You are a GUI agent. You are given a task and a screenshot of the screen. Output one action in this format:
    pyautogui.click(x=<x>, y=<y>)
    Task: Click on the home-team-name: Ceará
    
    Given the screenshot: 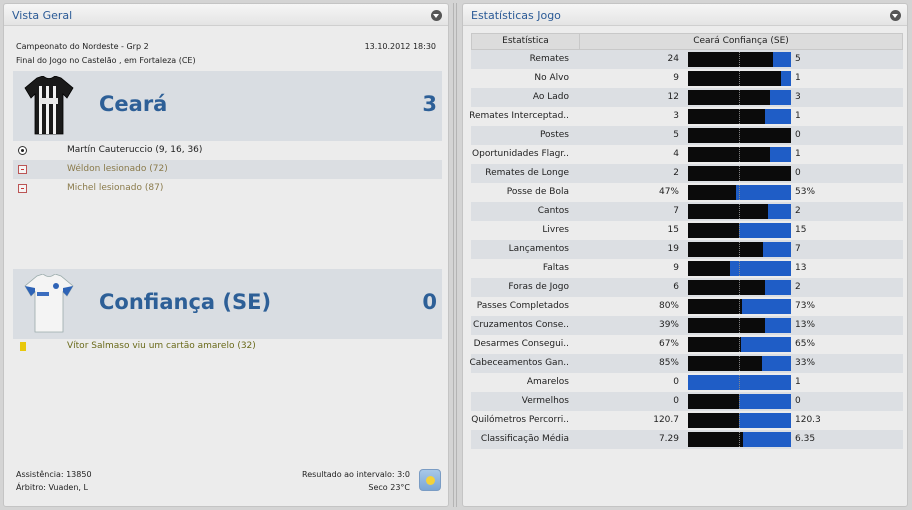 What is the action you would take?
    pyautogui.click(x=133, y=104)
    